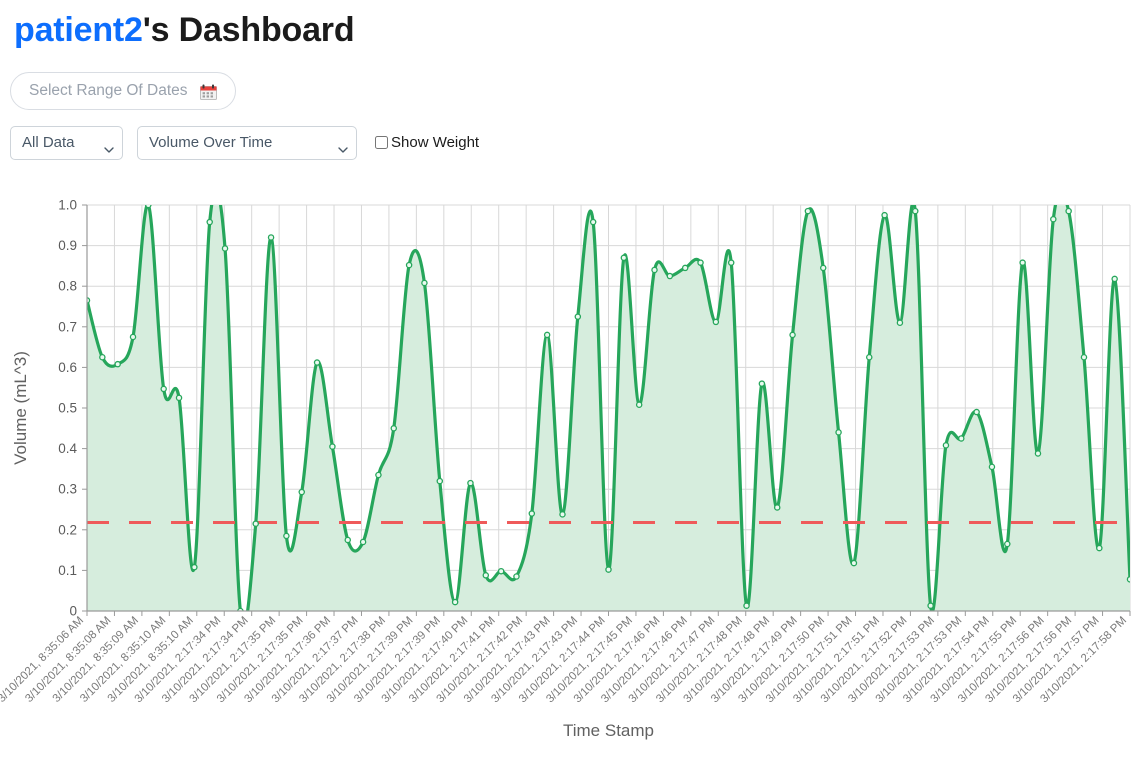  Describe the element at coordinates (67, 286) in the screenshot. I see `y-tick-label: 0.8` at that location.